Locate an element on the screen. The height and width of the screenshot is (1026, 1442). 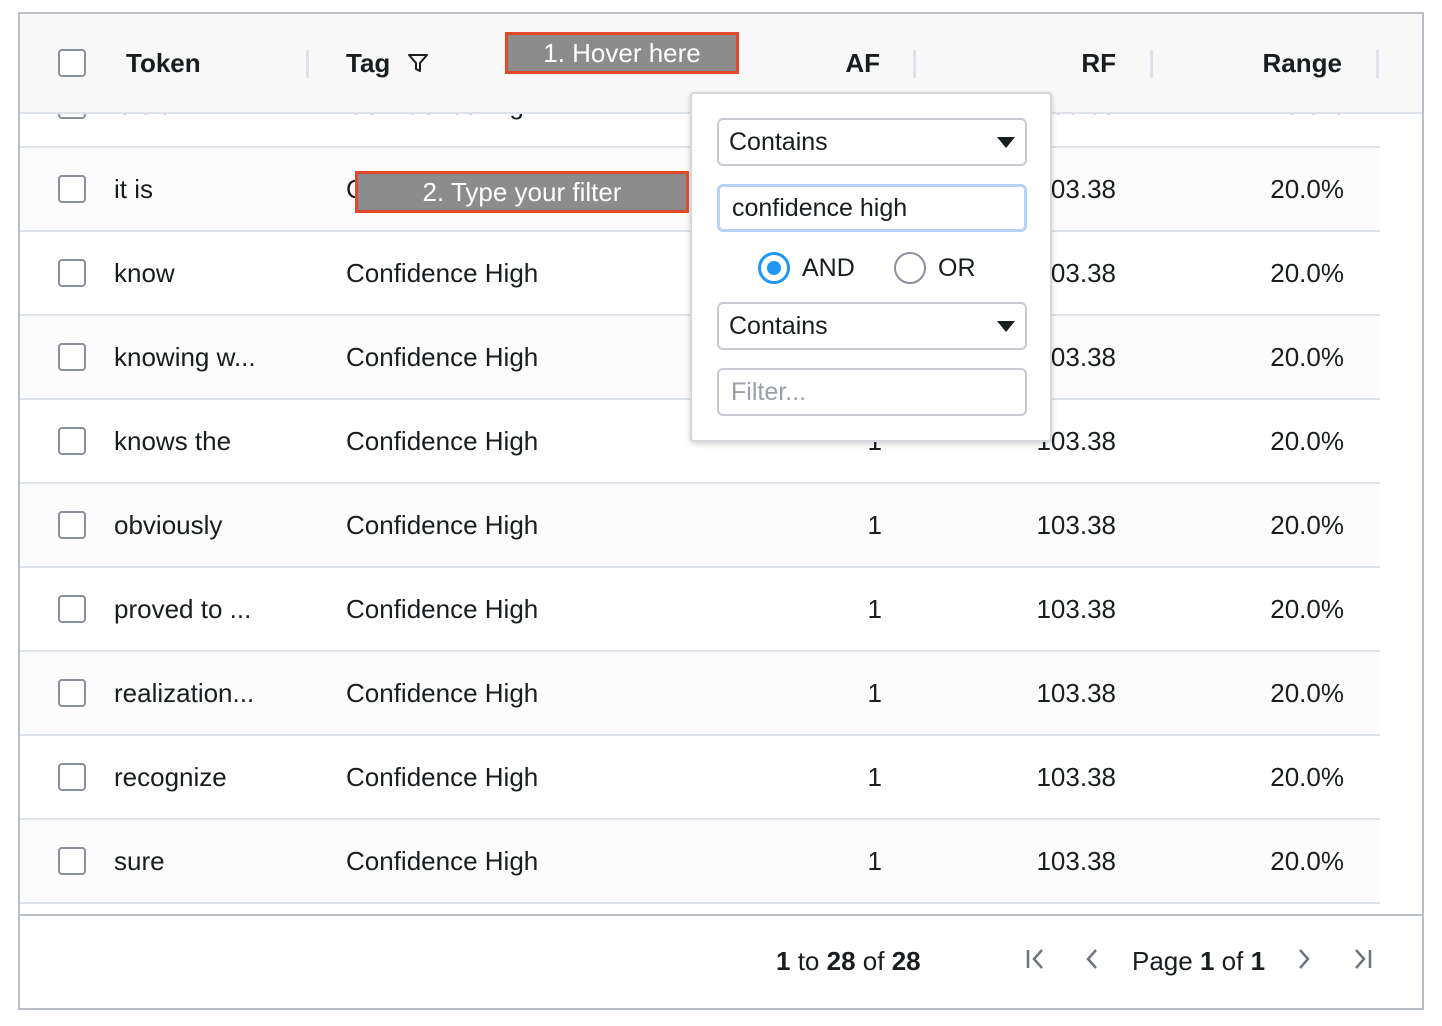
column-header-tag: Tag is located at coordinates (388, 63).